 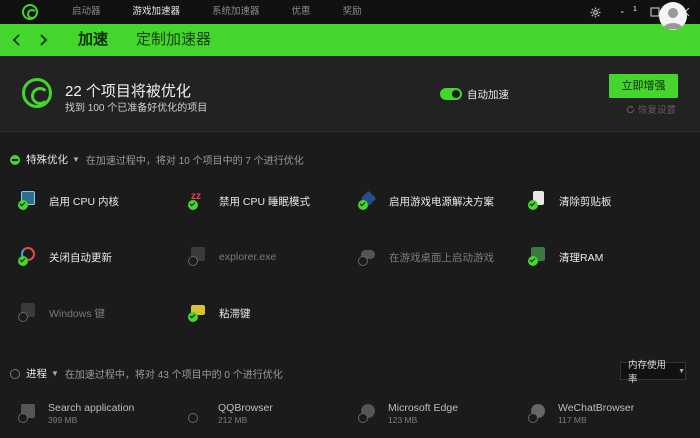 What do you see at coordinates (647, 372) in the screenshot?
I see `sort-dropdown-label: 内存使用率` at bounding box center [647, 372].